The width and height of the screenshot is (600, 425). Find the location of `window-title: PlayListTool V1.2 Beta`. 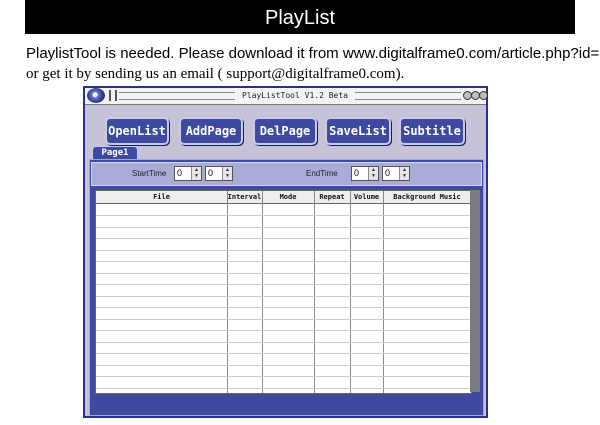

window-title: PlayListTool V1.2 Beta is located at coordinates (295, 95).